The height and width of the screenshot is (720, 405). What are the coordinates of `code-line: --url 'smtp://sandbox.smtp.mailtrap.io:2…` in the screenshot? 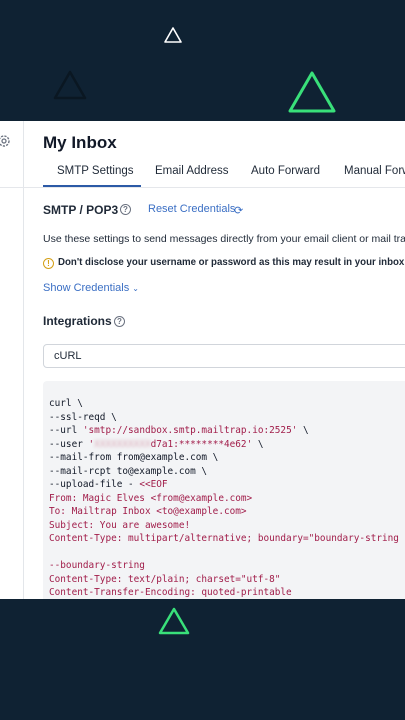 It's located at (179, 430).